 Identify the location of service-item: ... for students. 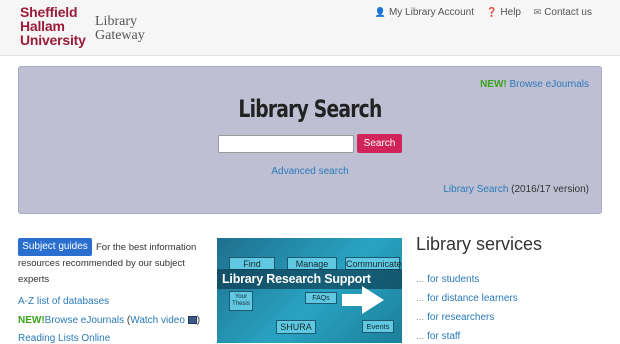
(447, 279).